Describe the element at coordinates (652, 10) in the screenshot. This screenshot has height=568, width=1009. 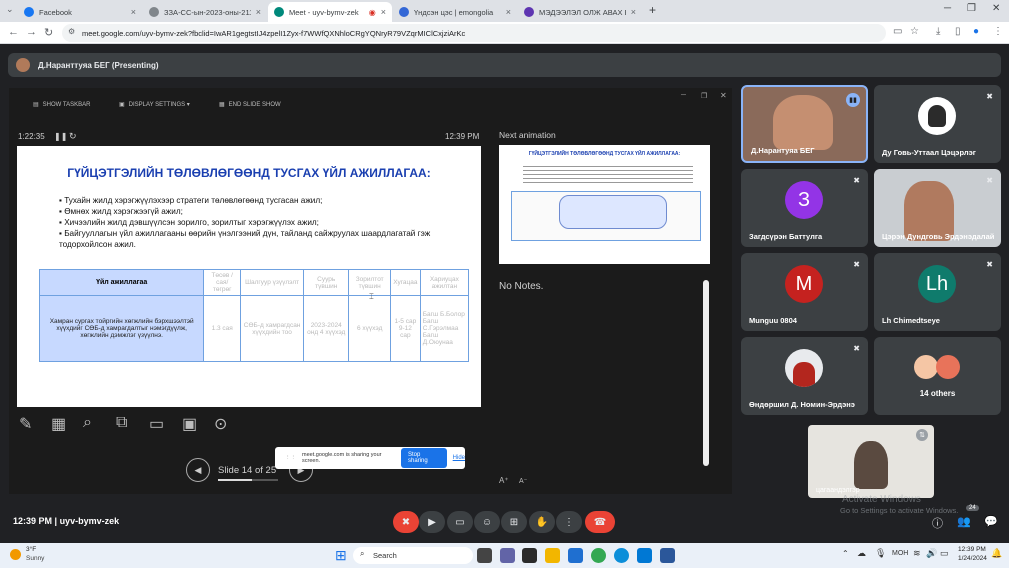
I see `new-tab-button: +` at that location.